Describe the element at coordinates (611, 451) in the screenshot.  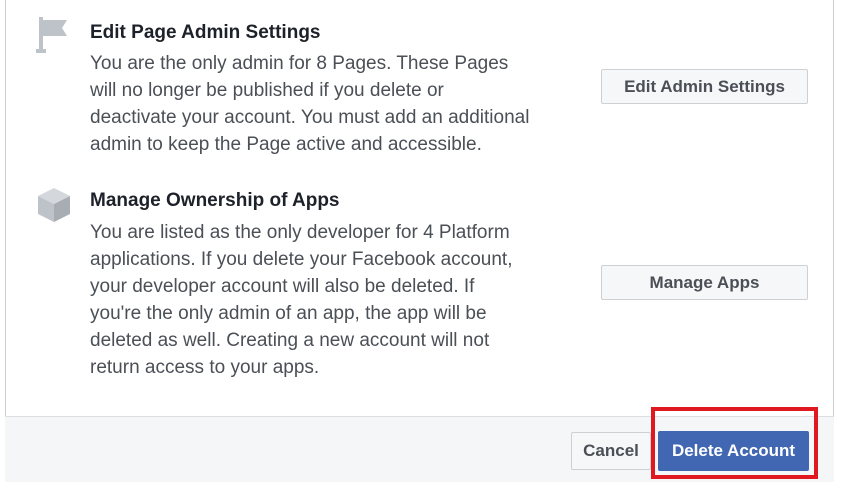
I see `cancel-button: Cancel` at that location.